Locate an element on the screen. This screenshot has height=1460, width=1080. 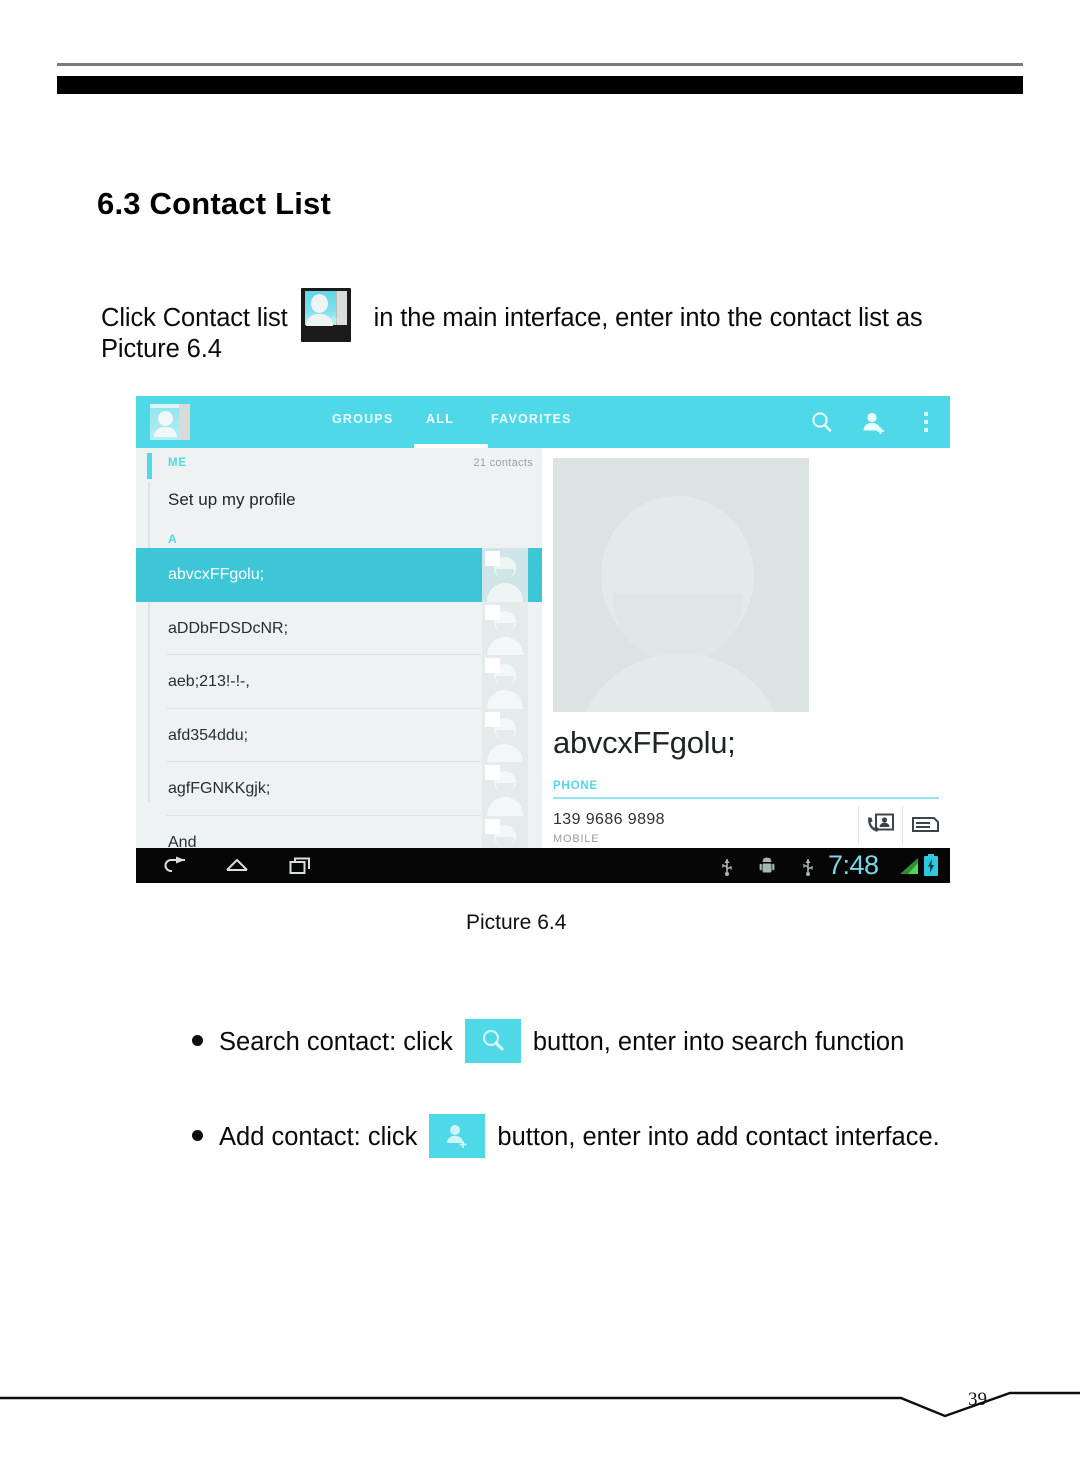
contact-name: aeb;213!-!-, is located at coordinates (209, 681).